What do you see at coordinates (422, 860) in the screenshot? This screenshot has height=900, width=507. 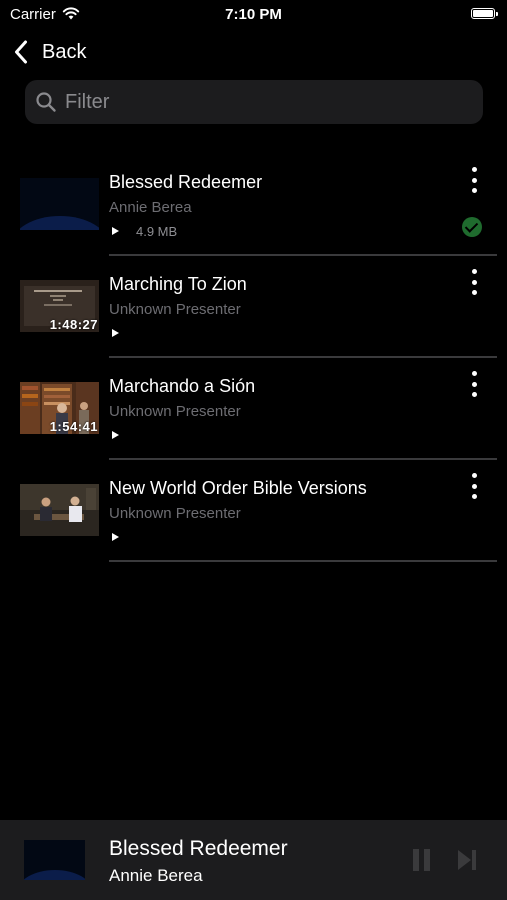 I see `pause-icon` at bounding box center [422, 860].